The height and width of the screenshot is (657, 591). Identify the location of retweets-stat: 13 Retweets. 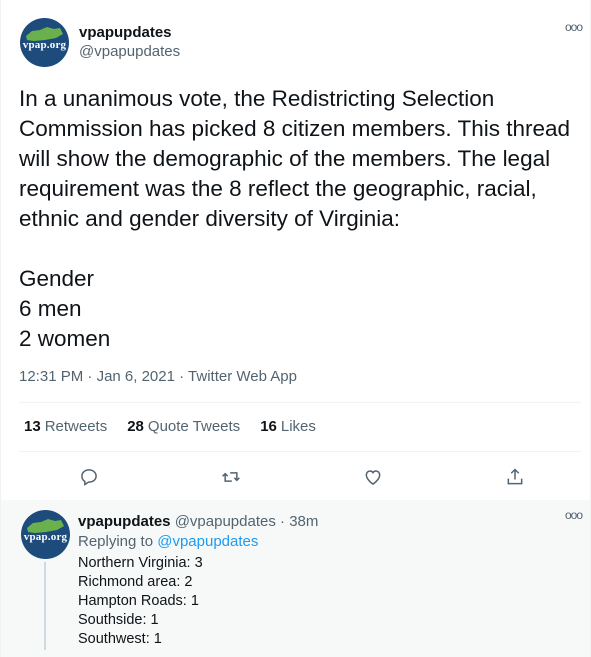
(65, 426).